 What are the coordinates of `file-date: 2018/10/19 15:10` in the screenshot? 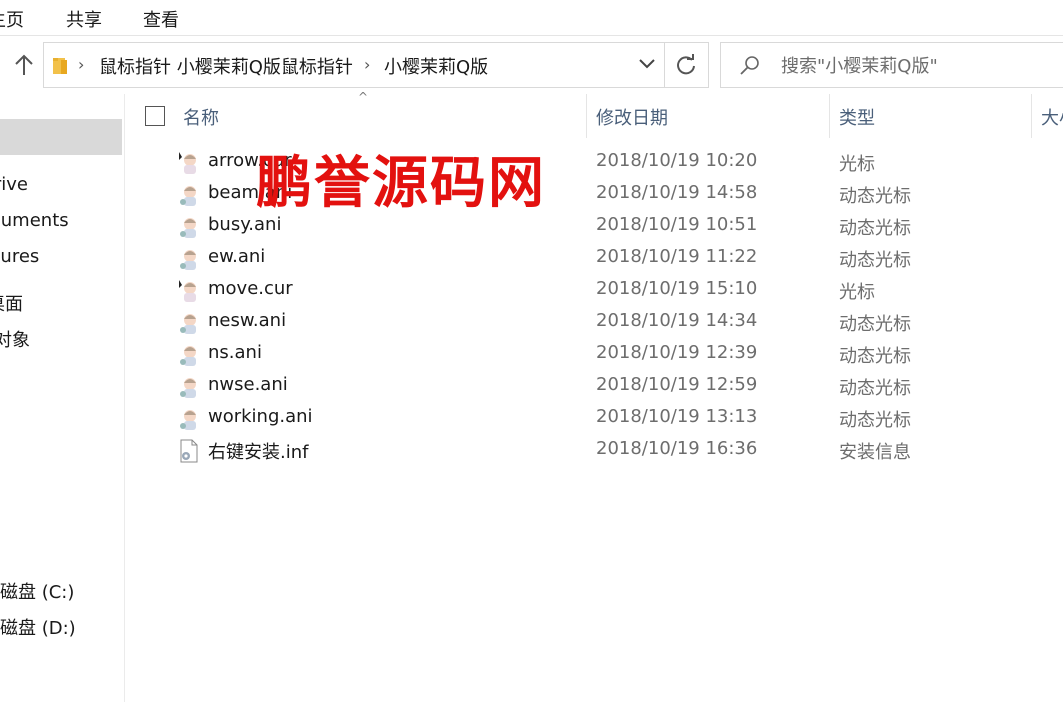 It's located at (677, 288).